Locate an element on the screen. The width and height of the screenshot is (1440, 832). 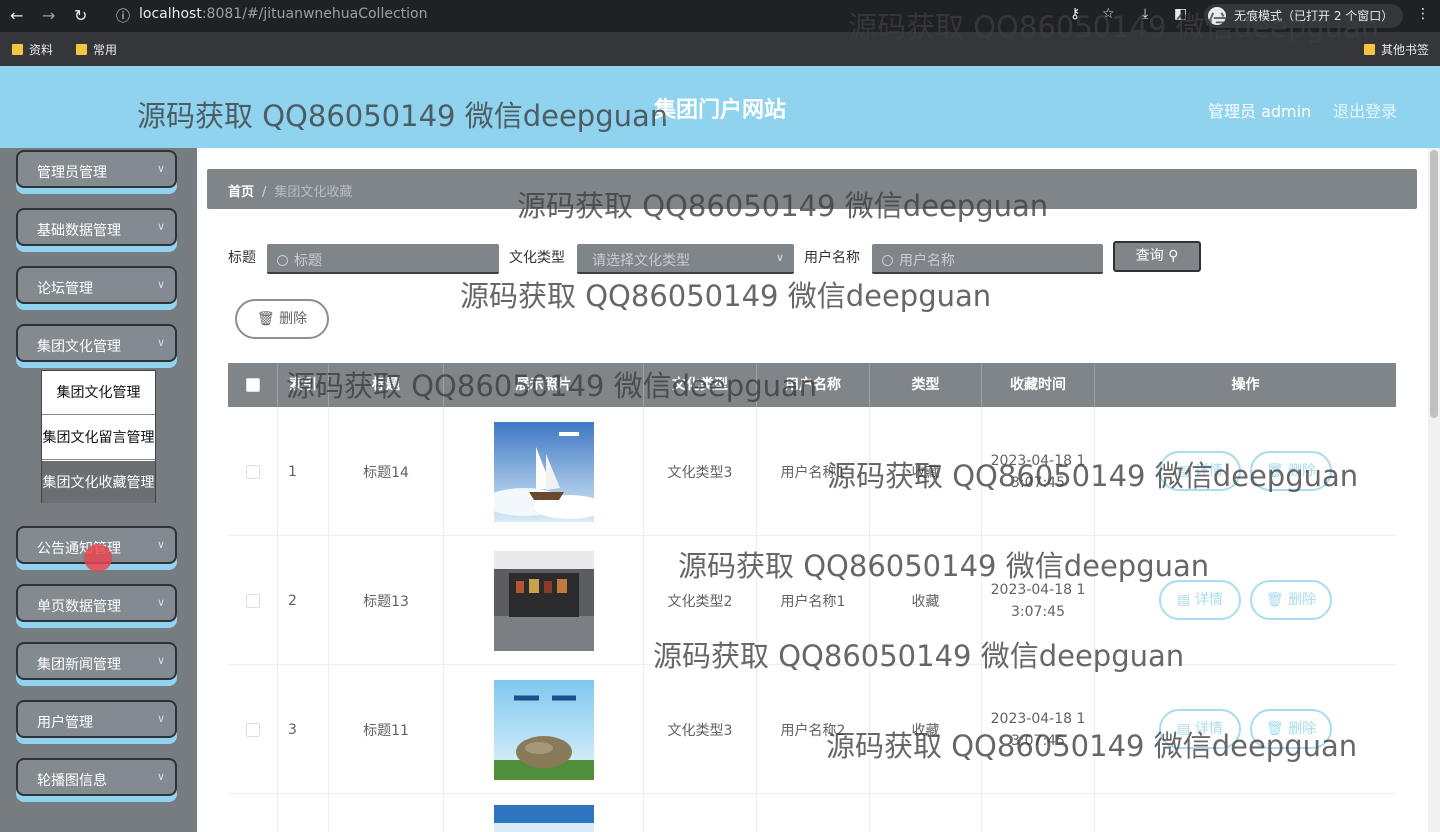
batch-delete-button: 🗑 删除 is located at coordinates (282, 319).